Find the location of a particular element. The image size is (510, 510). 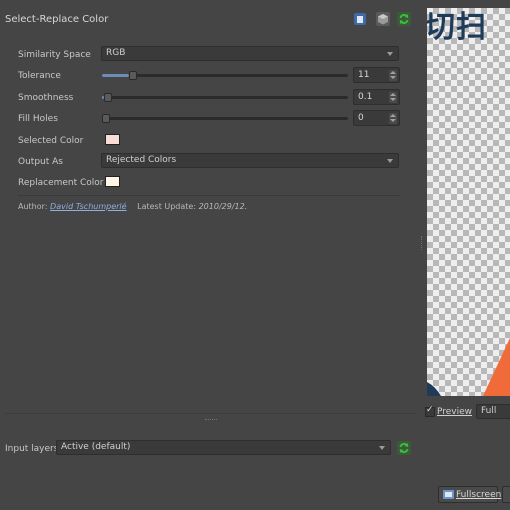

fullscreen-label: Fullscreen is located at coordinates (479, 495).